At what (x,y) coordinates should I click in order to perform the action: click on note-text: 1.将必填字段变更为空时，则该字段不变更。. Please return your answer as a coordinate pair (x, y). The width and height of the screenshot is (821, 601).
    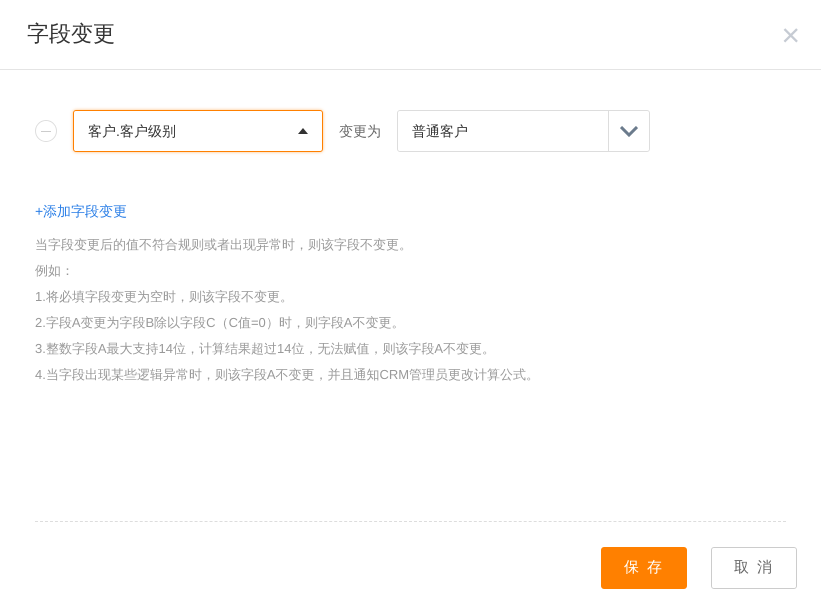
    Looking at the image, I should click on (164, 297).